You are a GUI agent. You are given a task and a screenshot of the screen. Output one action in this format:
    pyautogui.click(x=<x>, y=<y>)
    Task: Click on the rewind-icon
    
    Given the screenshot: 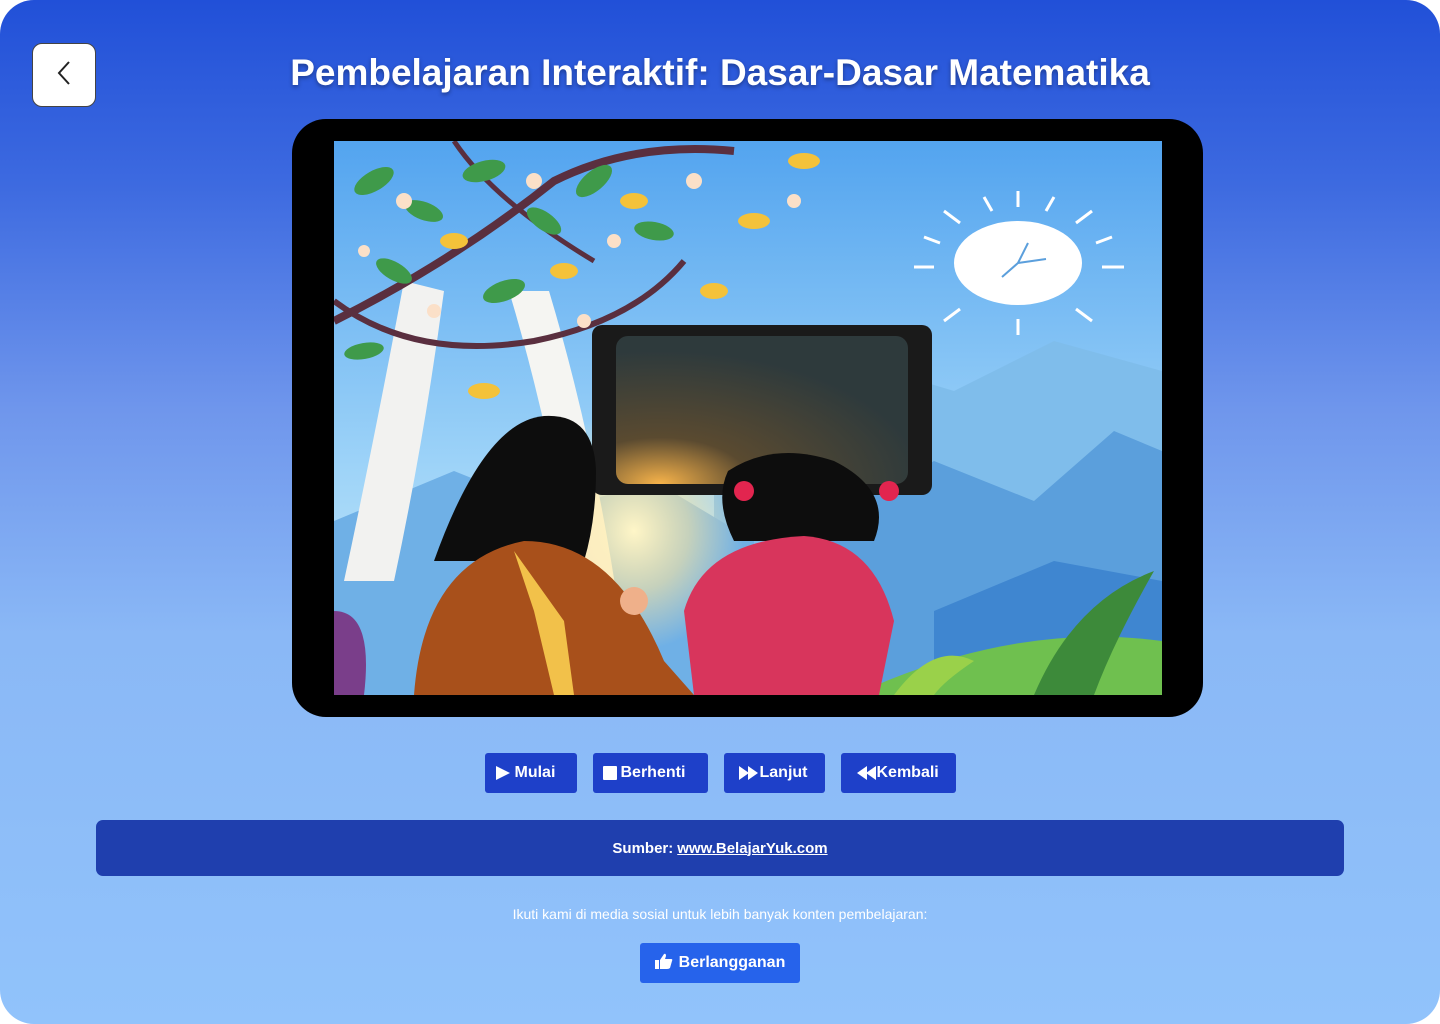 What is the action you would take?
    pyautogui.click(x=866, y=773)
    